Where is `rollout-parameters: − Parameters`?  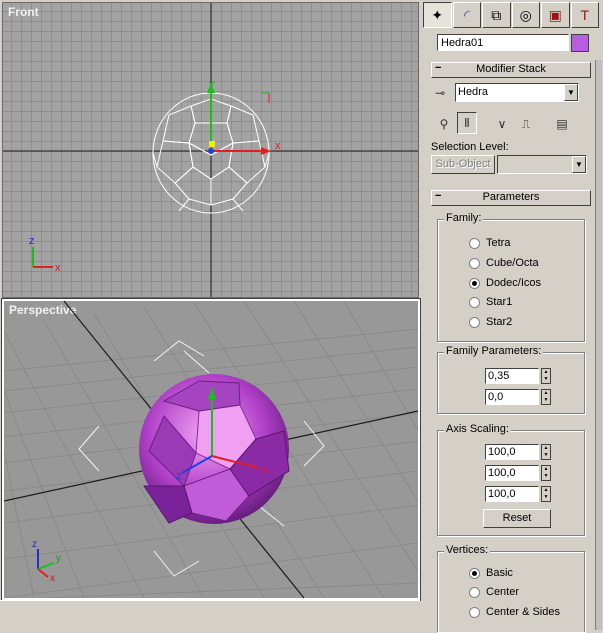
rollout-parameters: − Parameters is located at coordinates (511, 198).